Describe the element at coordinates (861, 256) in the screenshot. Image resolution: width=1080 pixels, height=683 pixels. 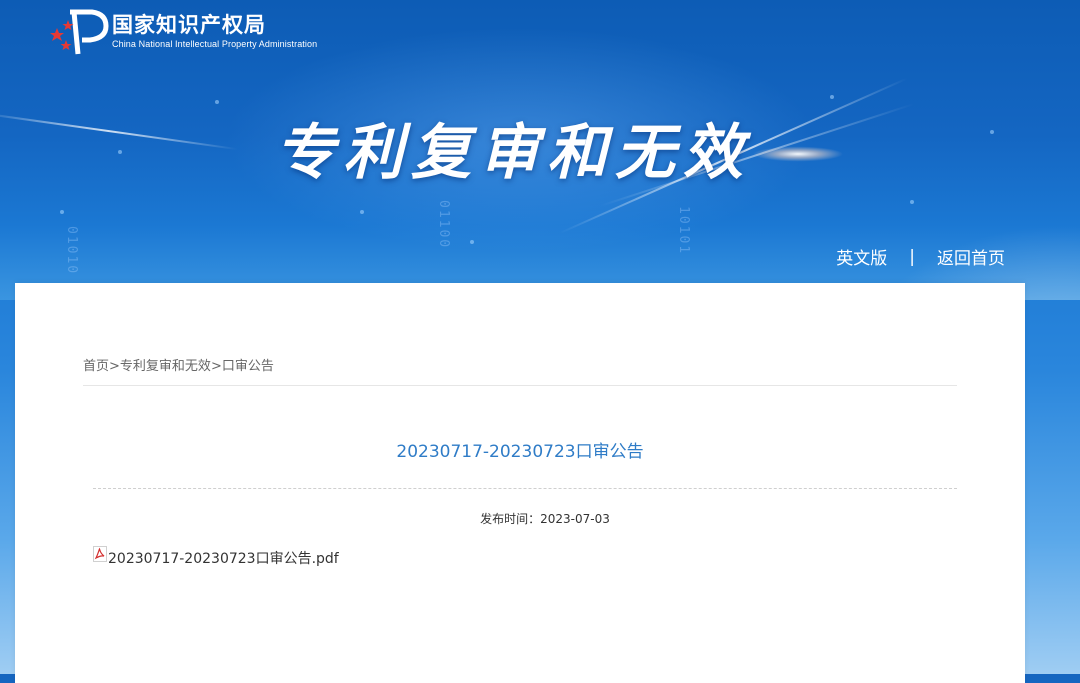
I see `english-version-link: 英文版` at that location.